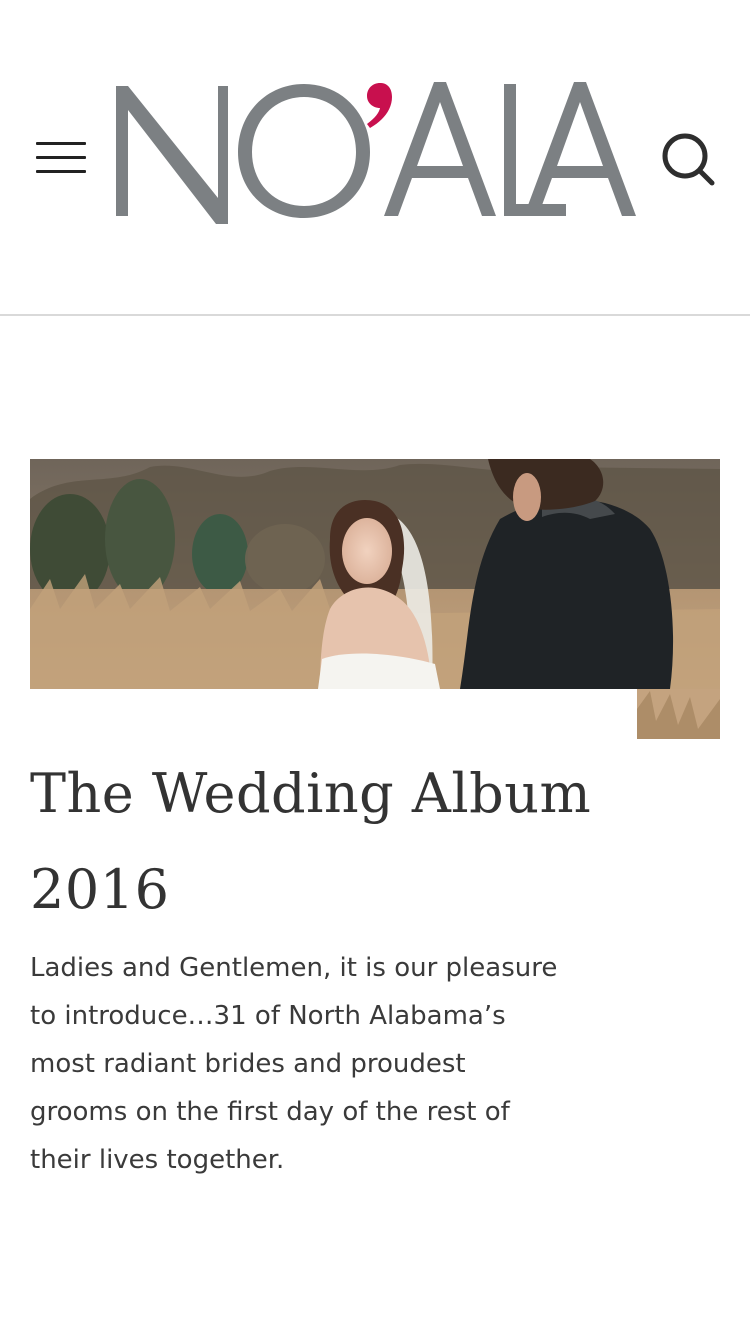 This screenshot has width=750, height=1334. I want to click on site-logo, so click(375, 151).